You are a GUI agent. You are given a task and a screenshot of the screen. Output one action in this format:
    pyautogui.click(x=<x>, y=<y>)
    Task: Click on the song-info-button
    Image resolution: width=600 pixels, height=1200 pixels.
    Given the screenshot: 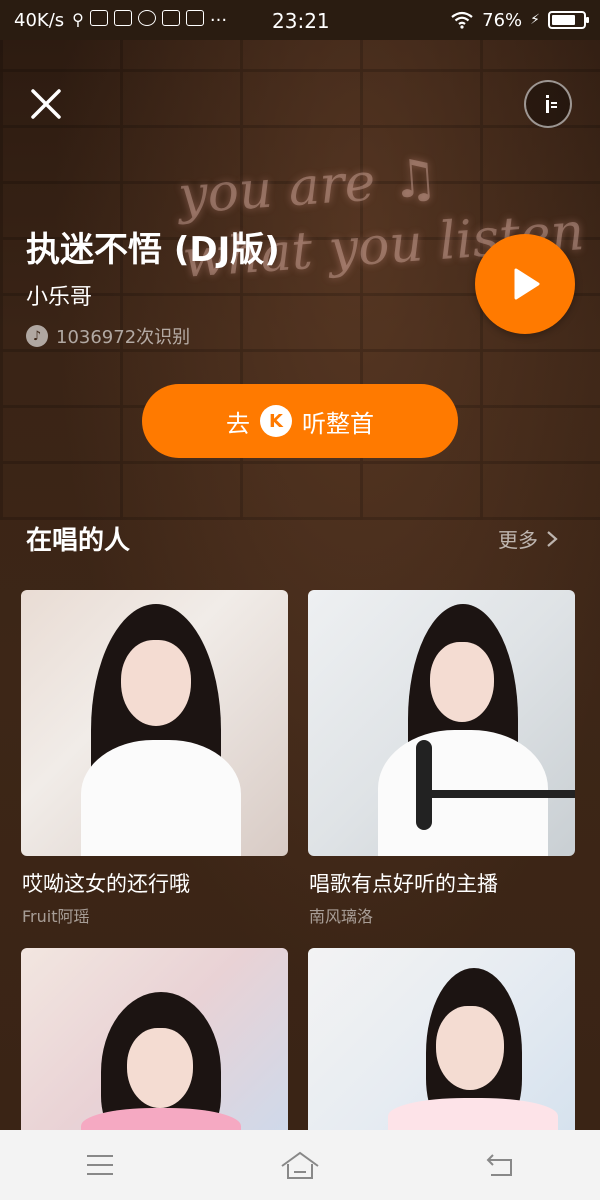 What is the action you would take?
    pyautogui.click(x=548, y=104)
    